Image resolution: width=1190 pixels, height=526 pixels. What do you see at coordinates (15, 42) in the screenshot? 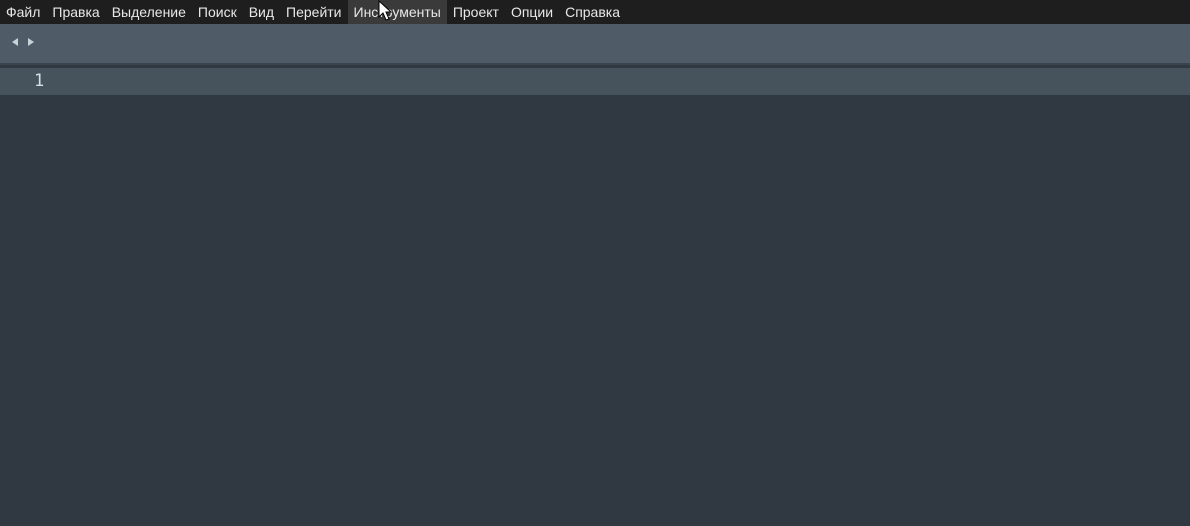
I see `chevron-left-icon` at bounding box center [15, 42].